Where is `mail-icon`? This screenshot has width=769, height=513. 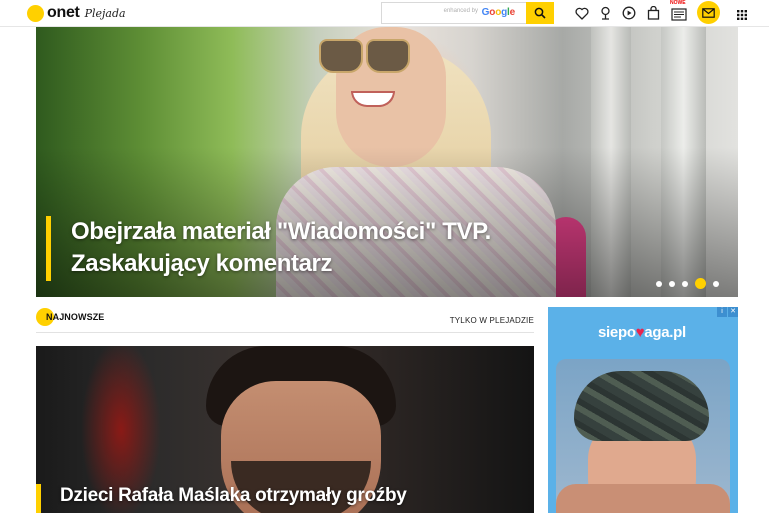 mail-icon is located at coordinates (708, 12).